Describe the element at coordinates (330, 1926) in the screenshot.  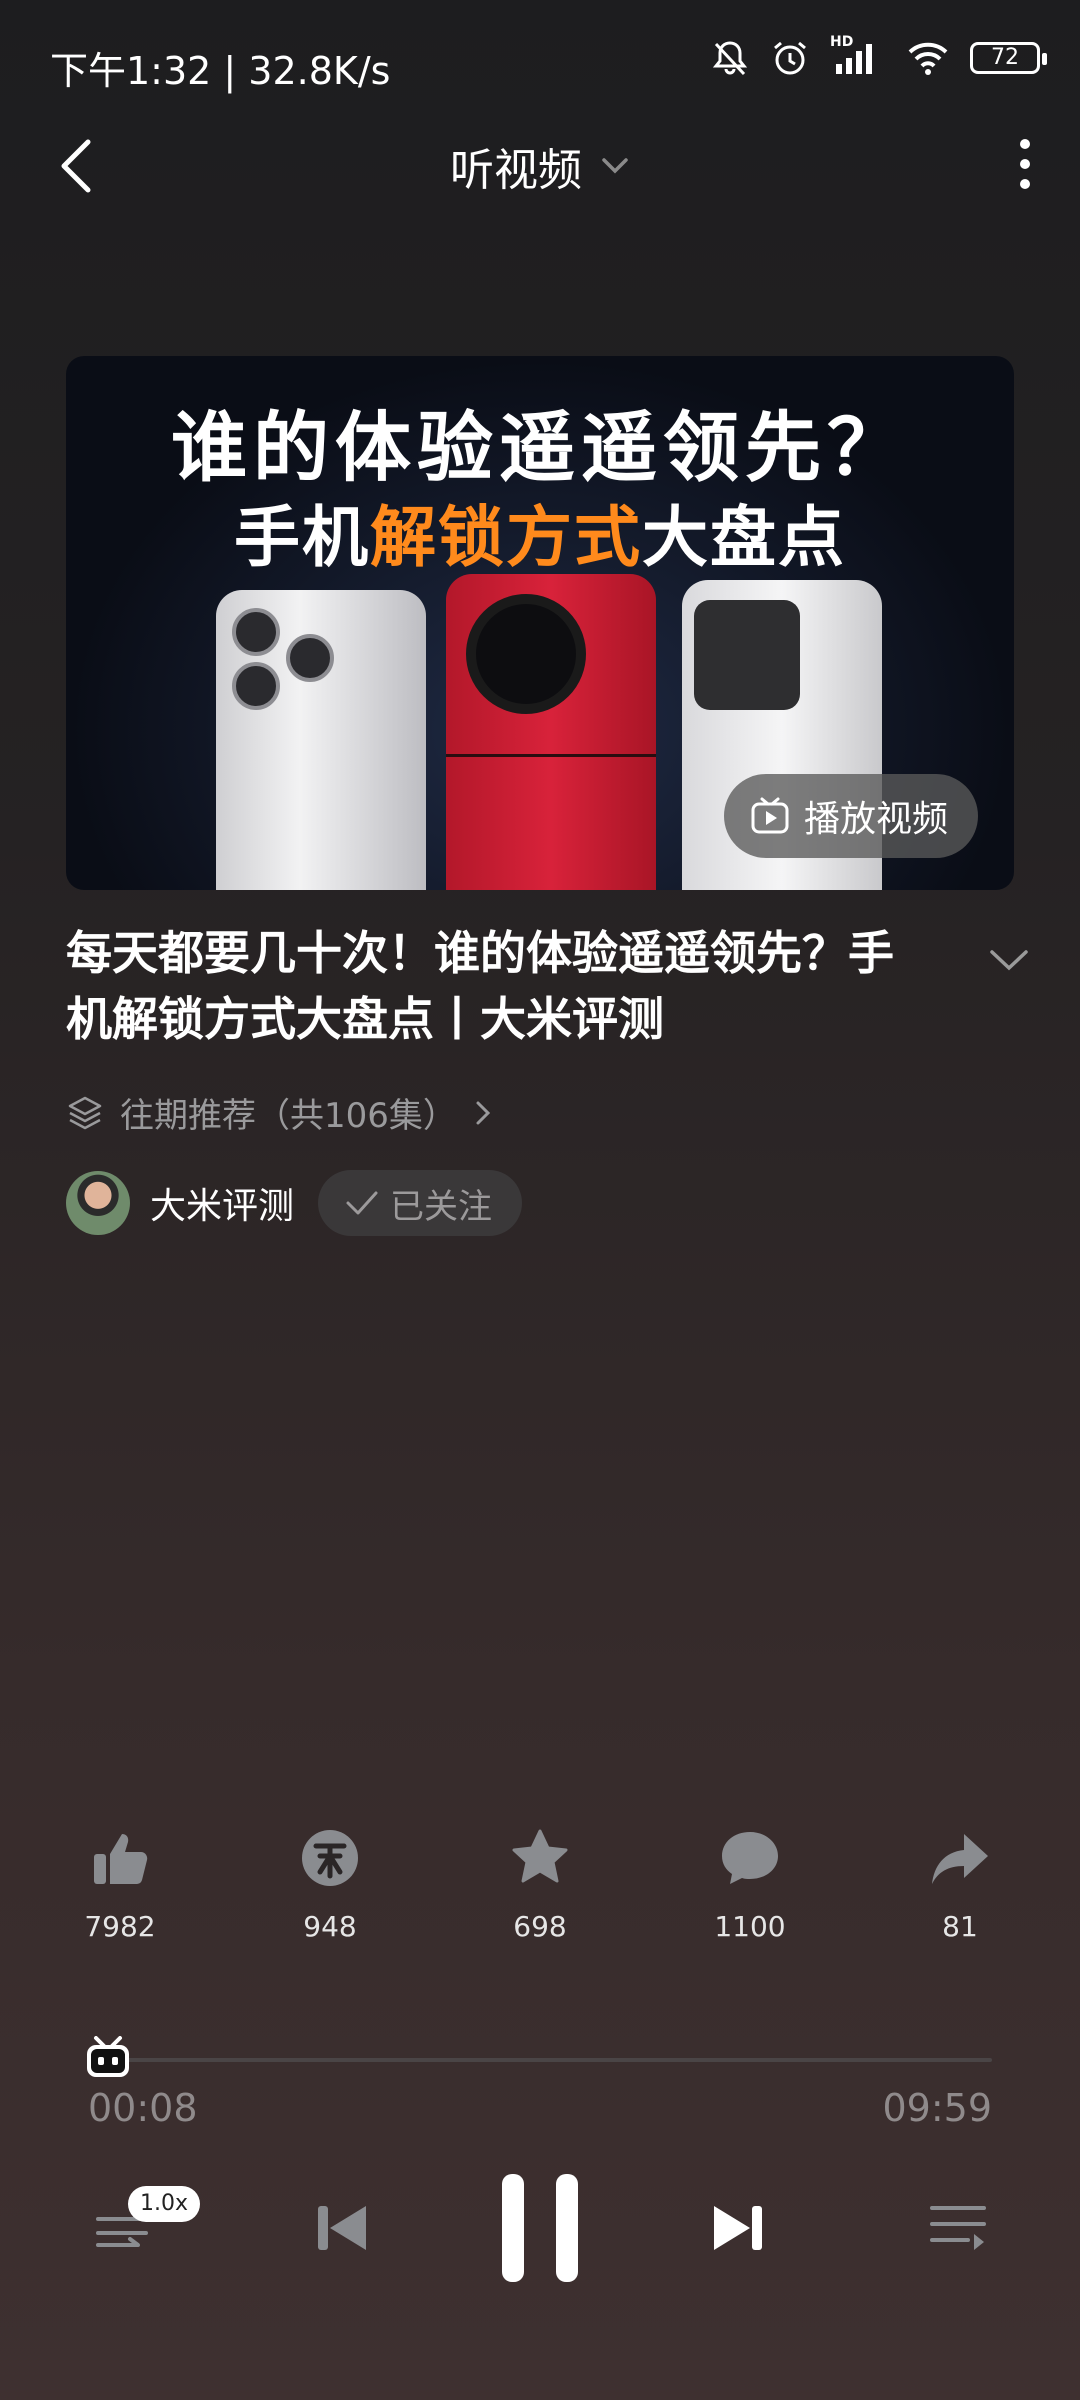
I see `coin-count: 948` at that location.